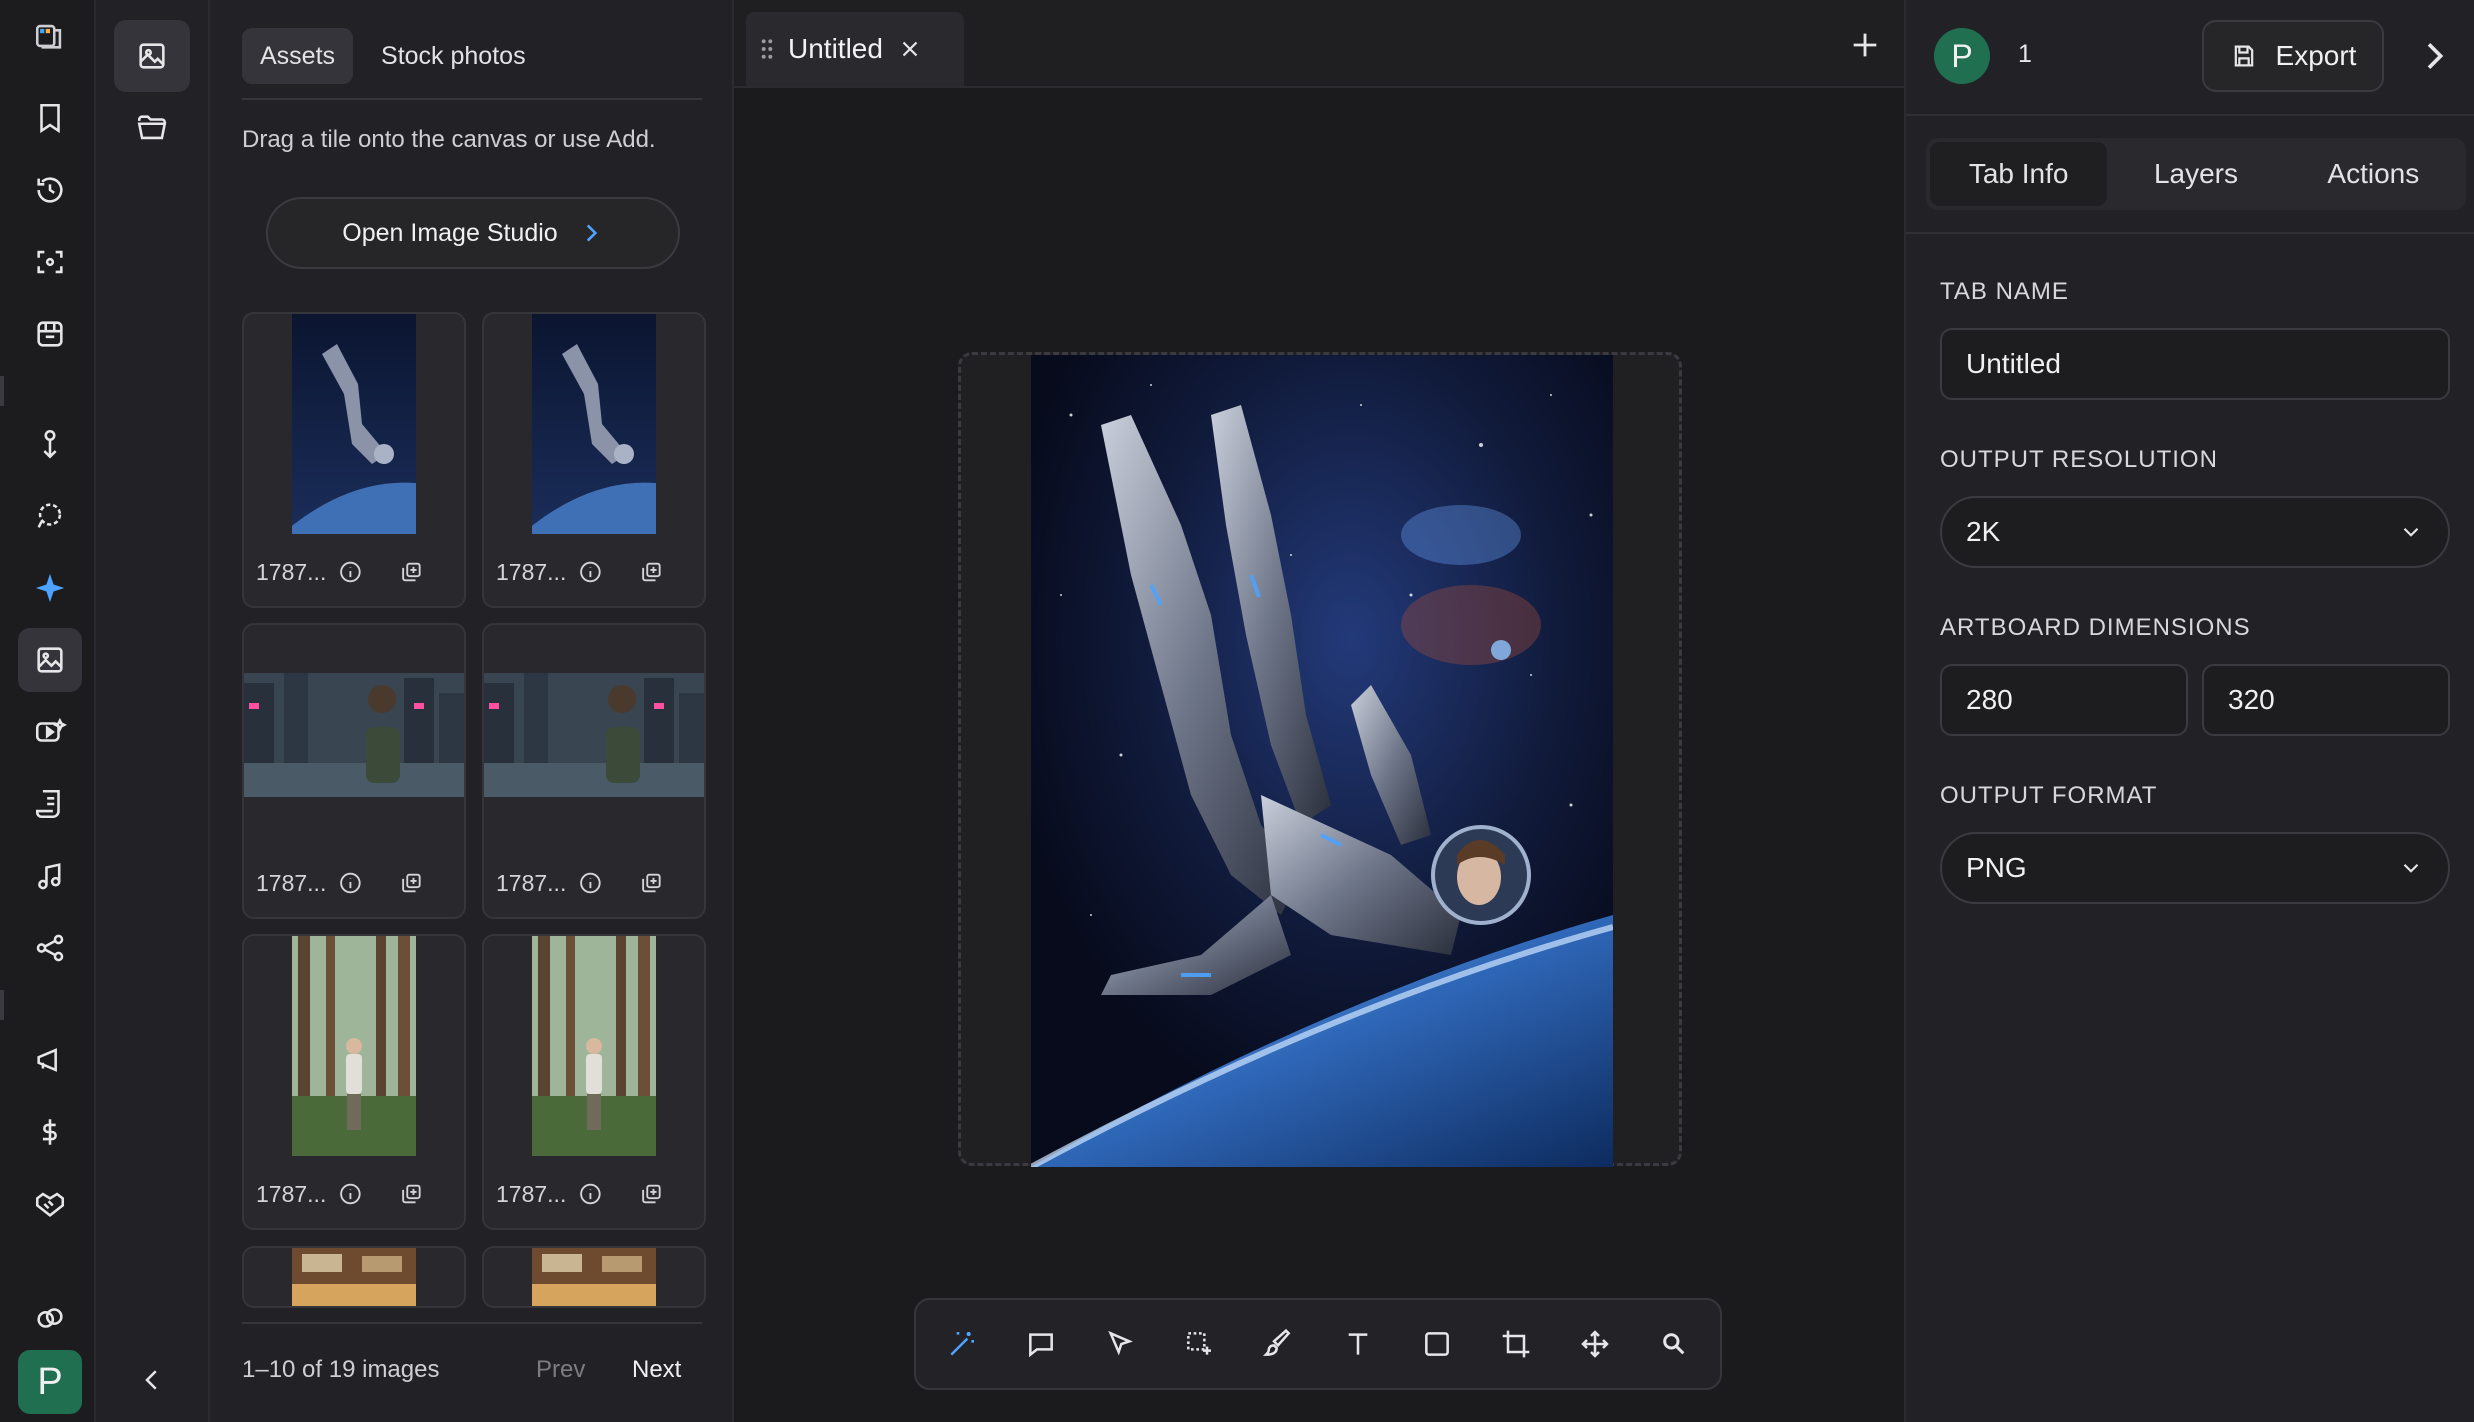 The width and height of the screenshot is (2474, 1422). I want to click on chevron-right-icon, so click(2434, 56).